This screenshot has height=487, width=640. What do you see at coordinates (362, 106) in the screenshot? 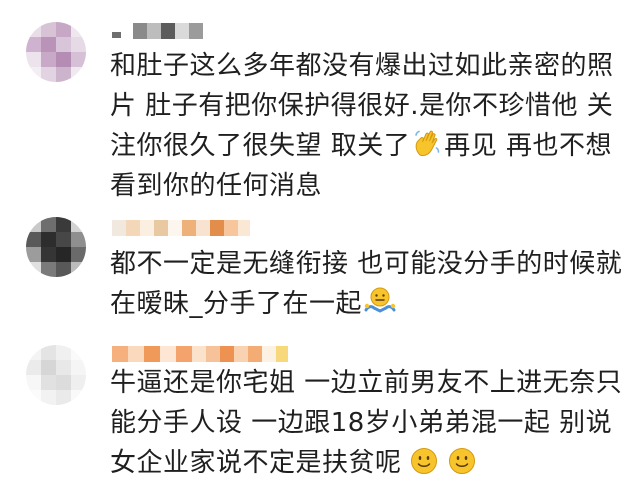
I see `comment-line: 片 肚子有把你保护得很好.是你不珍惜他 关` at bounding box center [362, 106].